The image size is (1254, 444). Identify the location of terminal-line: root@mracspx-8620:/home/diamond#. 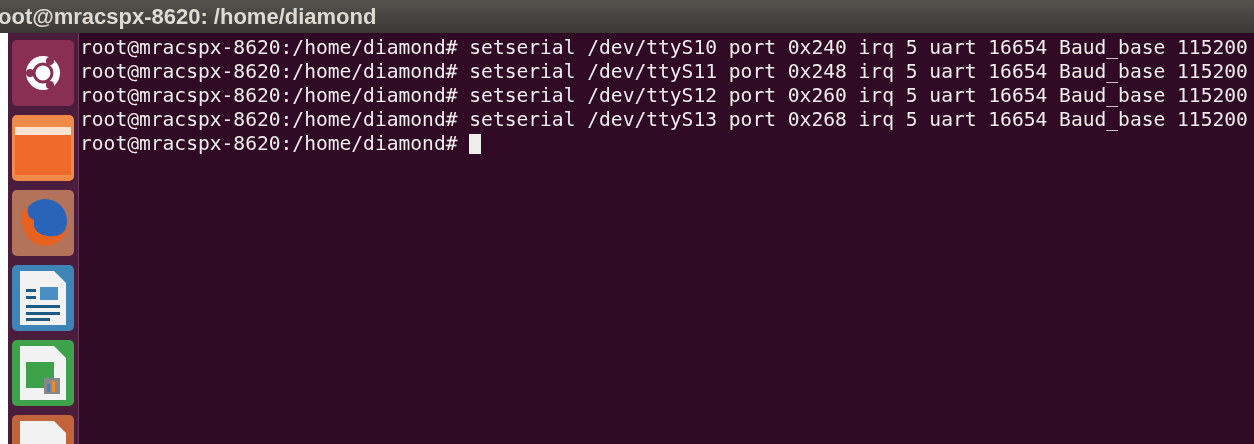
(269, 144).